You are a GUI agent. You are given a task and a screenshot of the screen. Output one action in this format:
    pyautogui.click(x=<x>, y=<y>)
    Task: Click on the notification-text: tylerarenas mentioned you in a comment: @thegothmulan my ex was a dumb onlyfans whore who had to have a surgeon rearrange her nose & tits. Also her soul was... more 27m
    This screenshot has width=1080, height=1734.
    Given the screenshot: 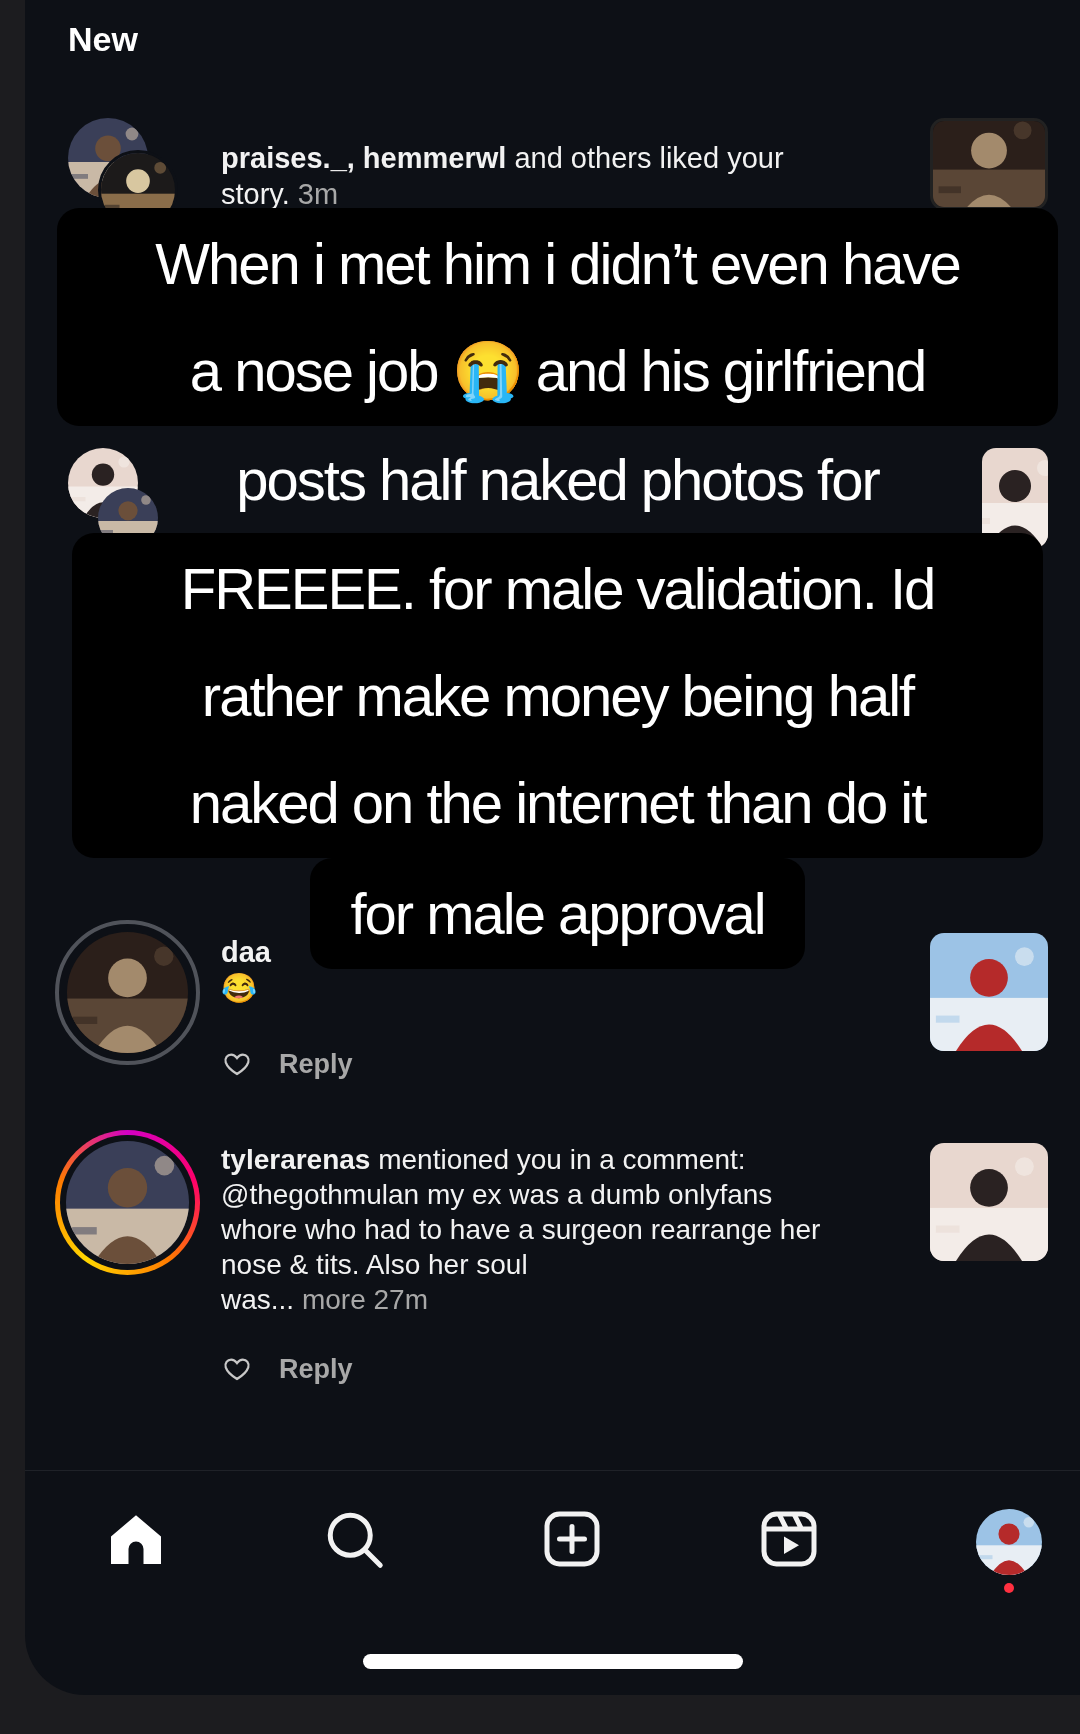 What is the action you would take?
    pyautogui.click(x=521, y=1230)
    